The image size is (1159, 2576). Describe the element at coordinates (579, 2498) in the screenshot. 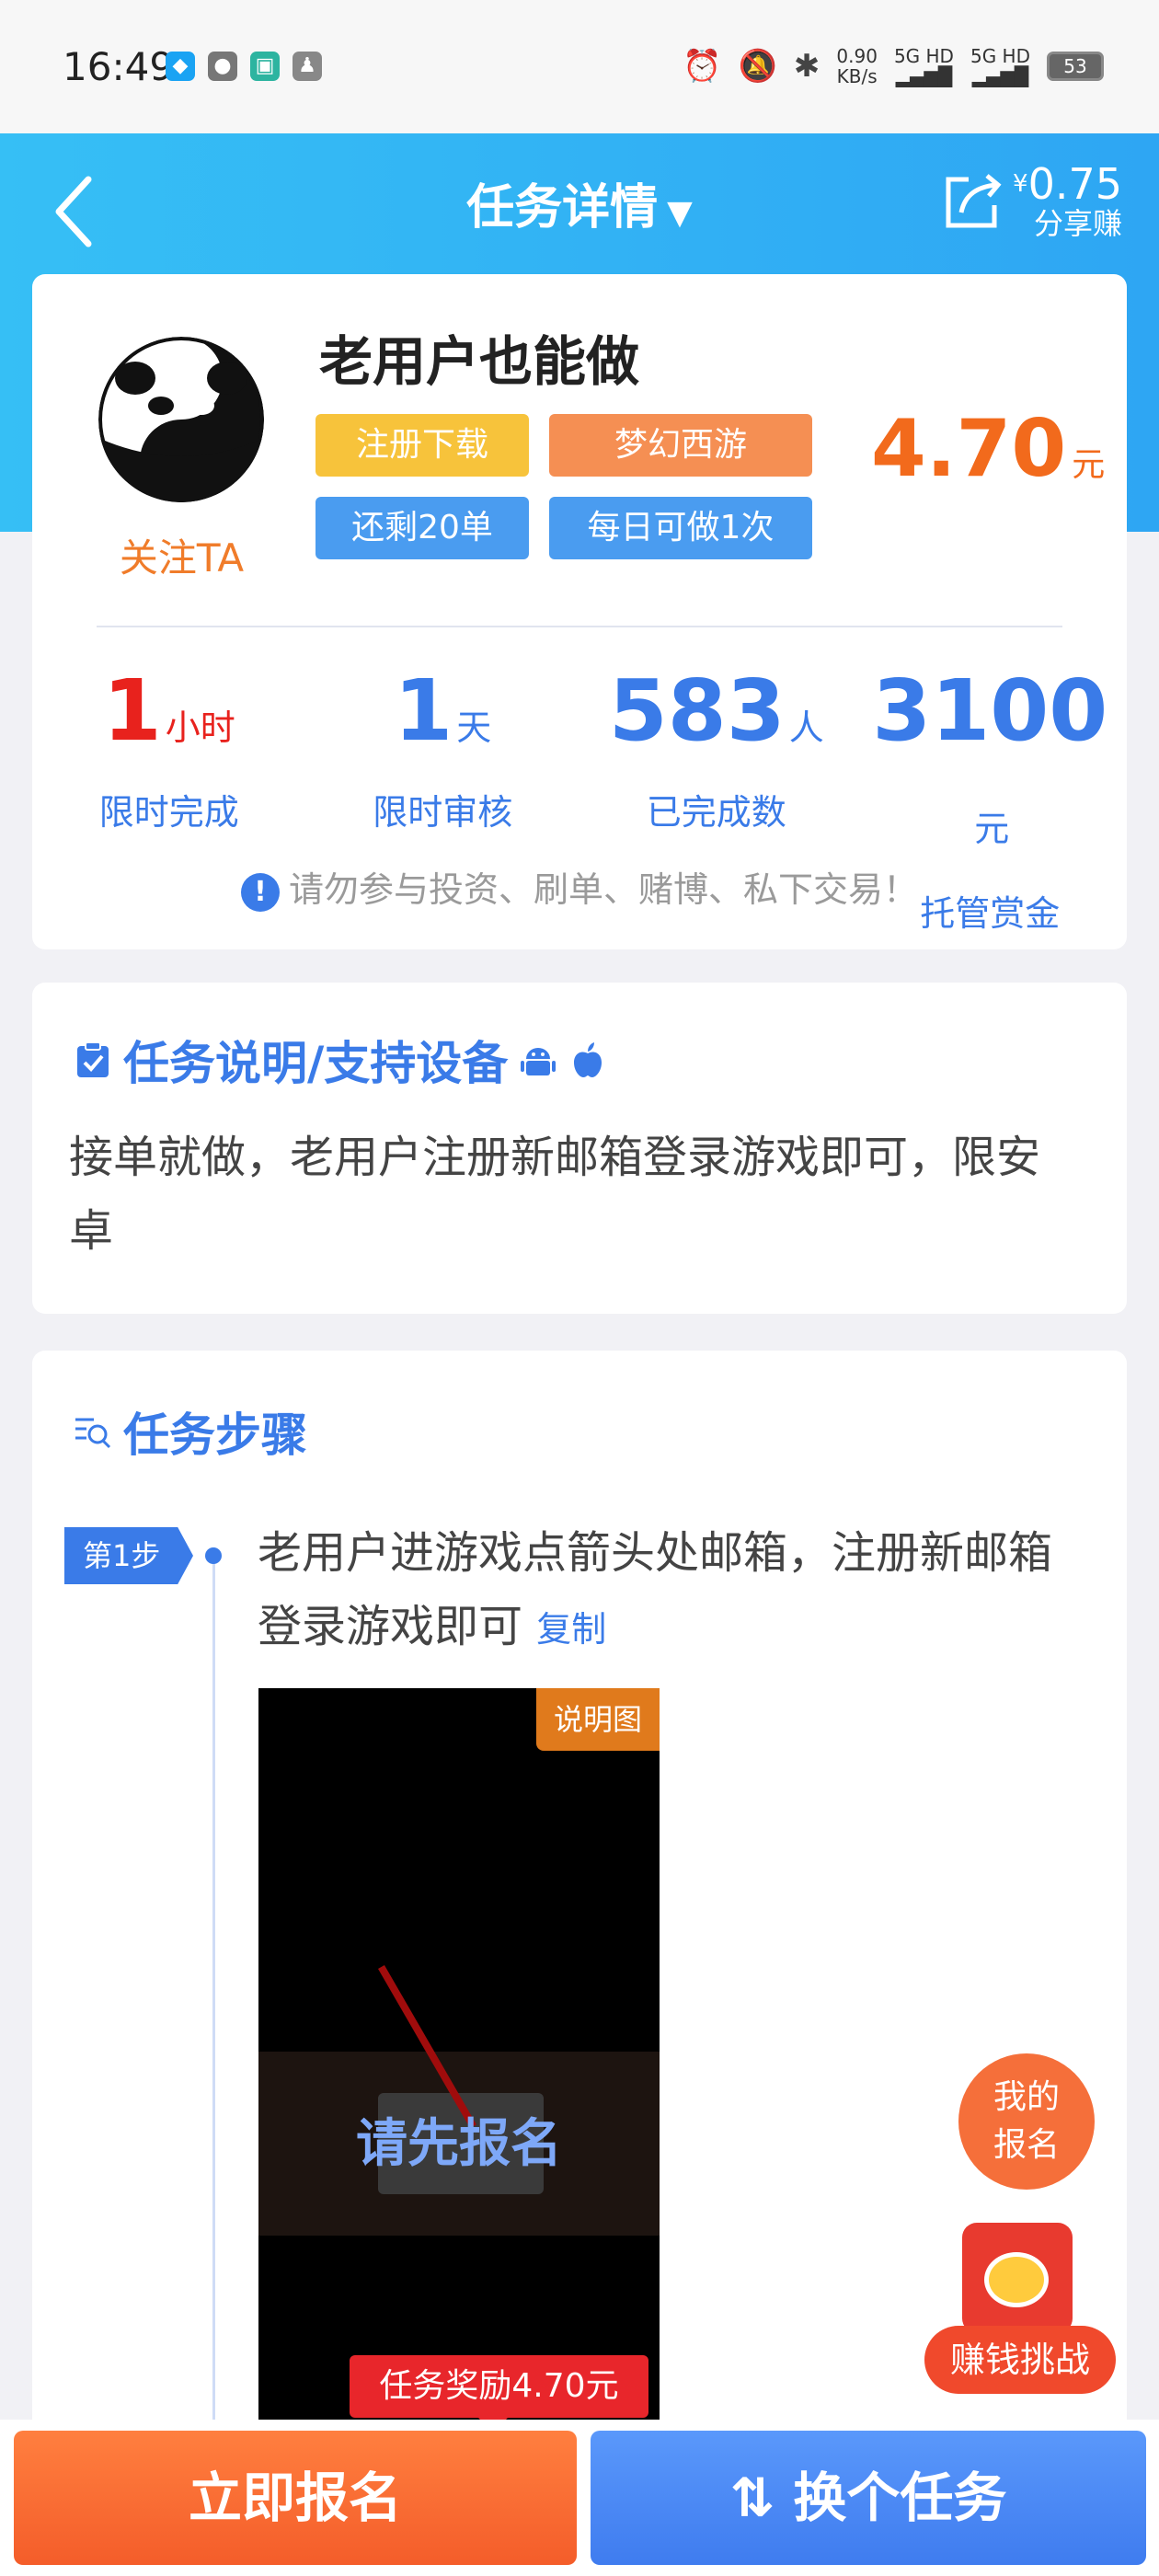

I see `bottom-action-bar: 立即报名 ⇅ 换个任务` at that location.